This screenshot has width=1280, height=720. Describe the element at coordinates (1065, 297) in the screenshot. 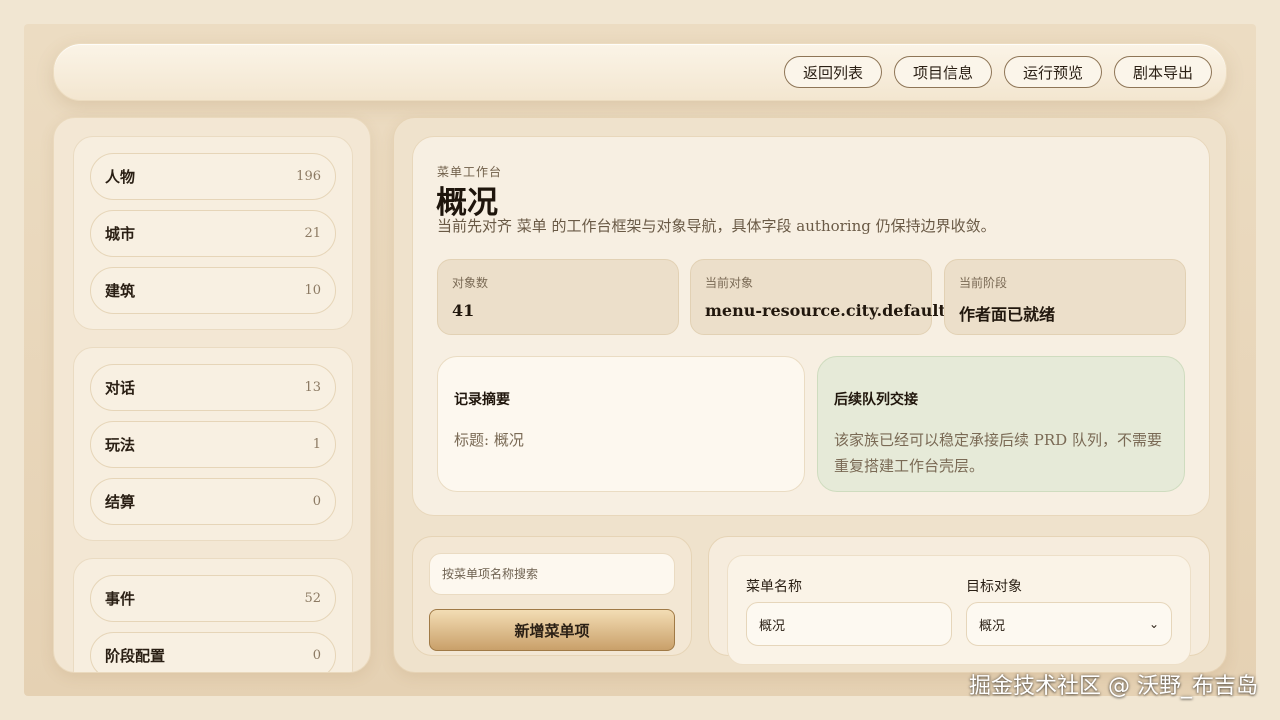

I see `stat-current-stage: 当前阶段 作者面已就绪` at that location.